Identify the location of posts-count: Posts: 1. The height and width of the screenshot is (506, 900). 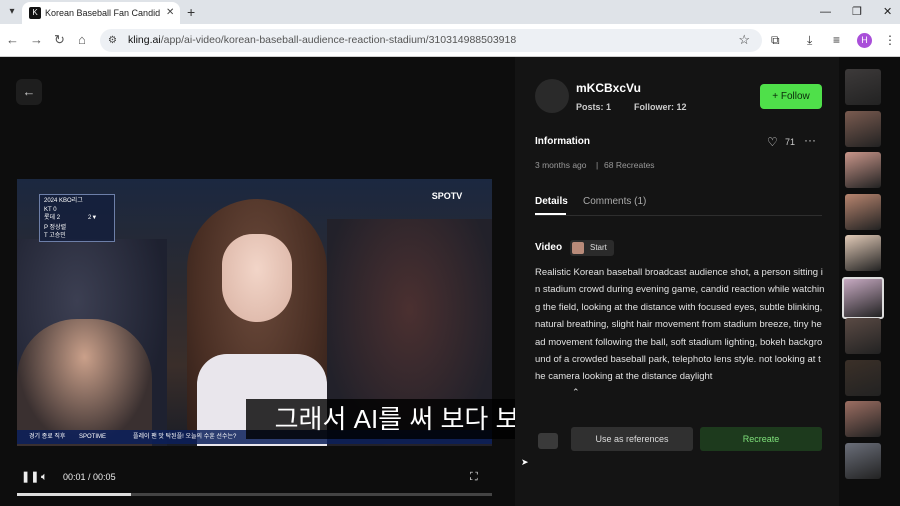
(594, 107).